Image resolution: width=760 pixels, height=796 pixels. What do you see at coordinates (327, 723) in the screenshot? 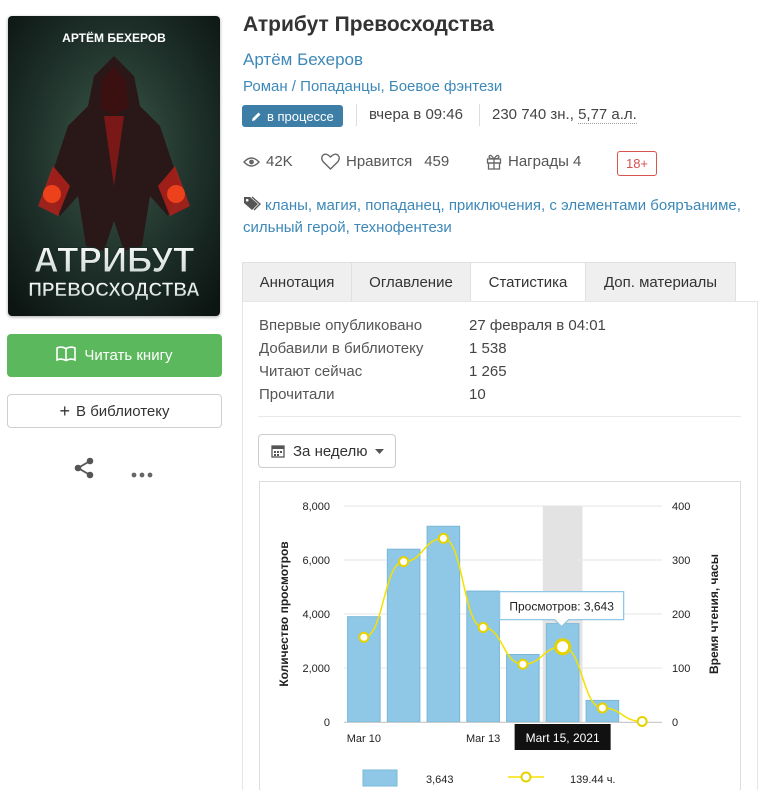
I see `y-tick-label: 0` at bounding box center [327, 723].